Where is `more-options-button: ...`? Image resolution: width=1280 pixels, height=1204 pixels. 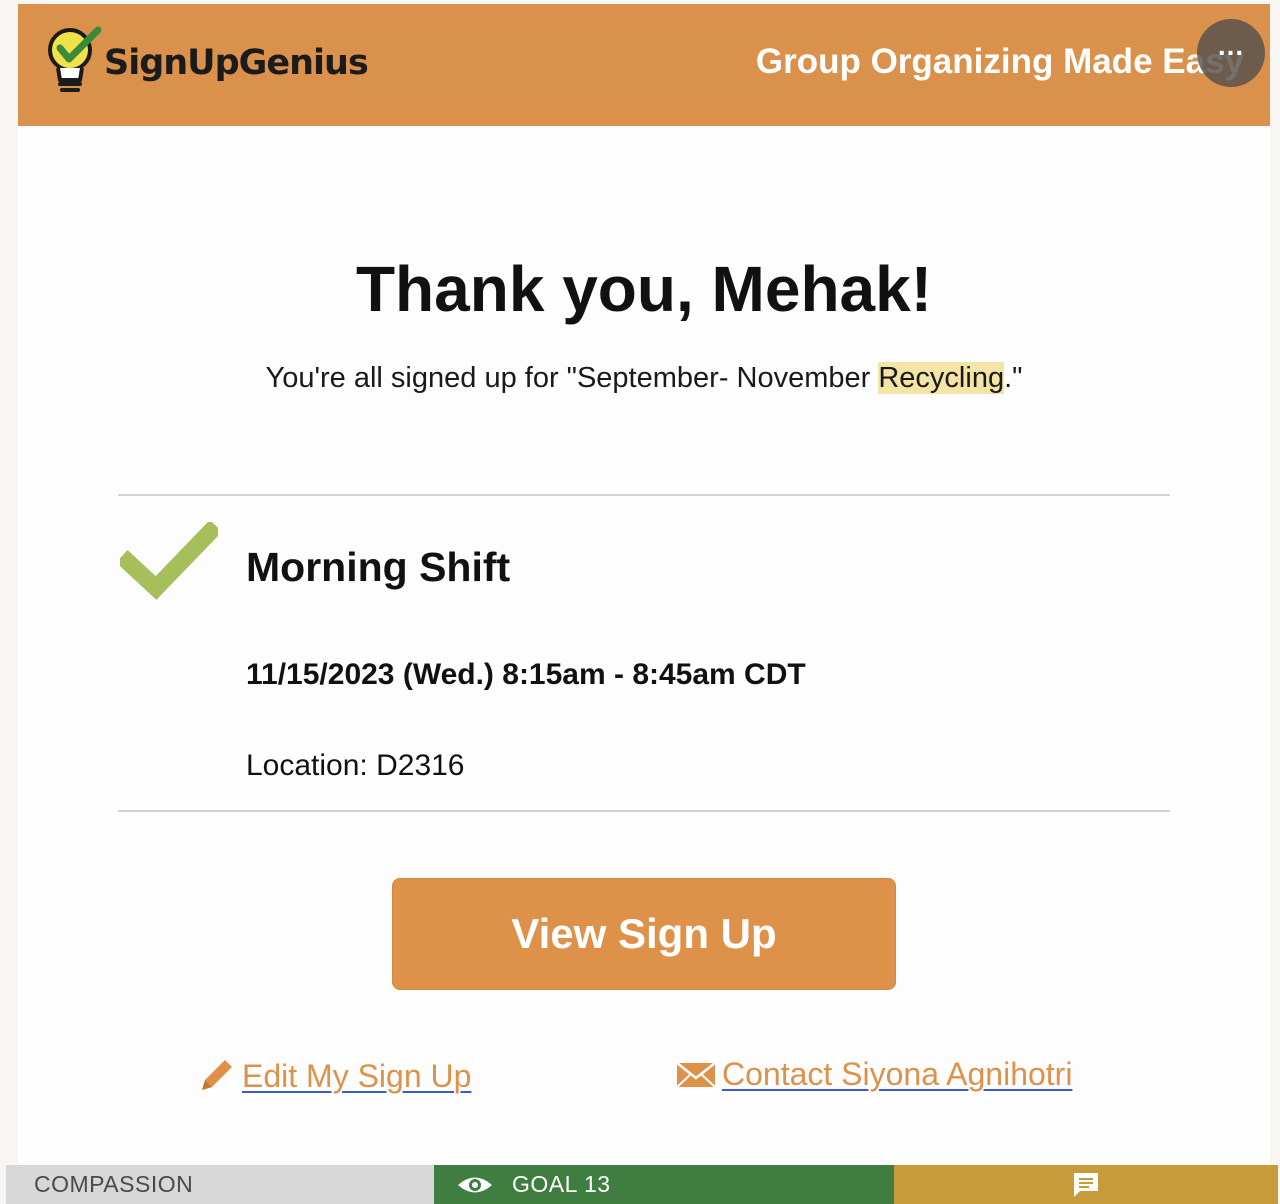
more-options-button: ... is located at coordinates (1231, 53).